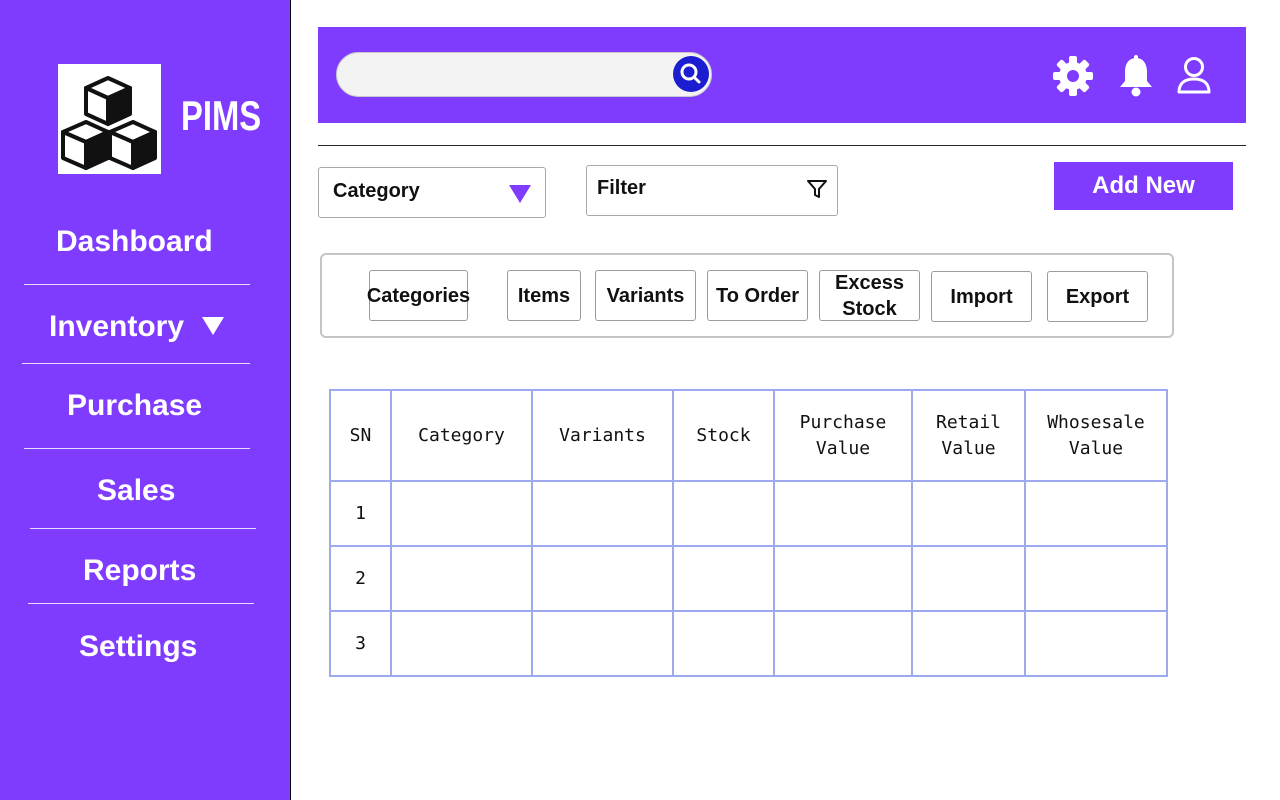  Describe the element at coordinates (1096, 435) in the screenshot. I see `column-header-wholesale-value: Whosesale Value` at that location.